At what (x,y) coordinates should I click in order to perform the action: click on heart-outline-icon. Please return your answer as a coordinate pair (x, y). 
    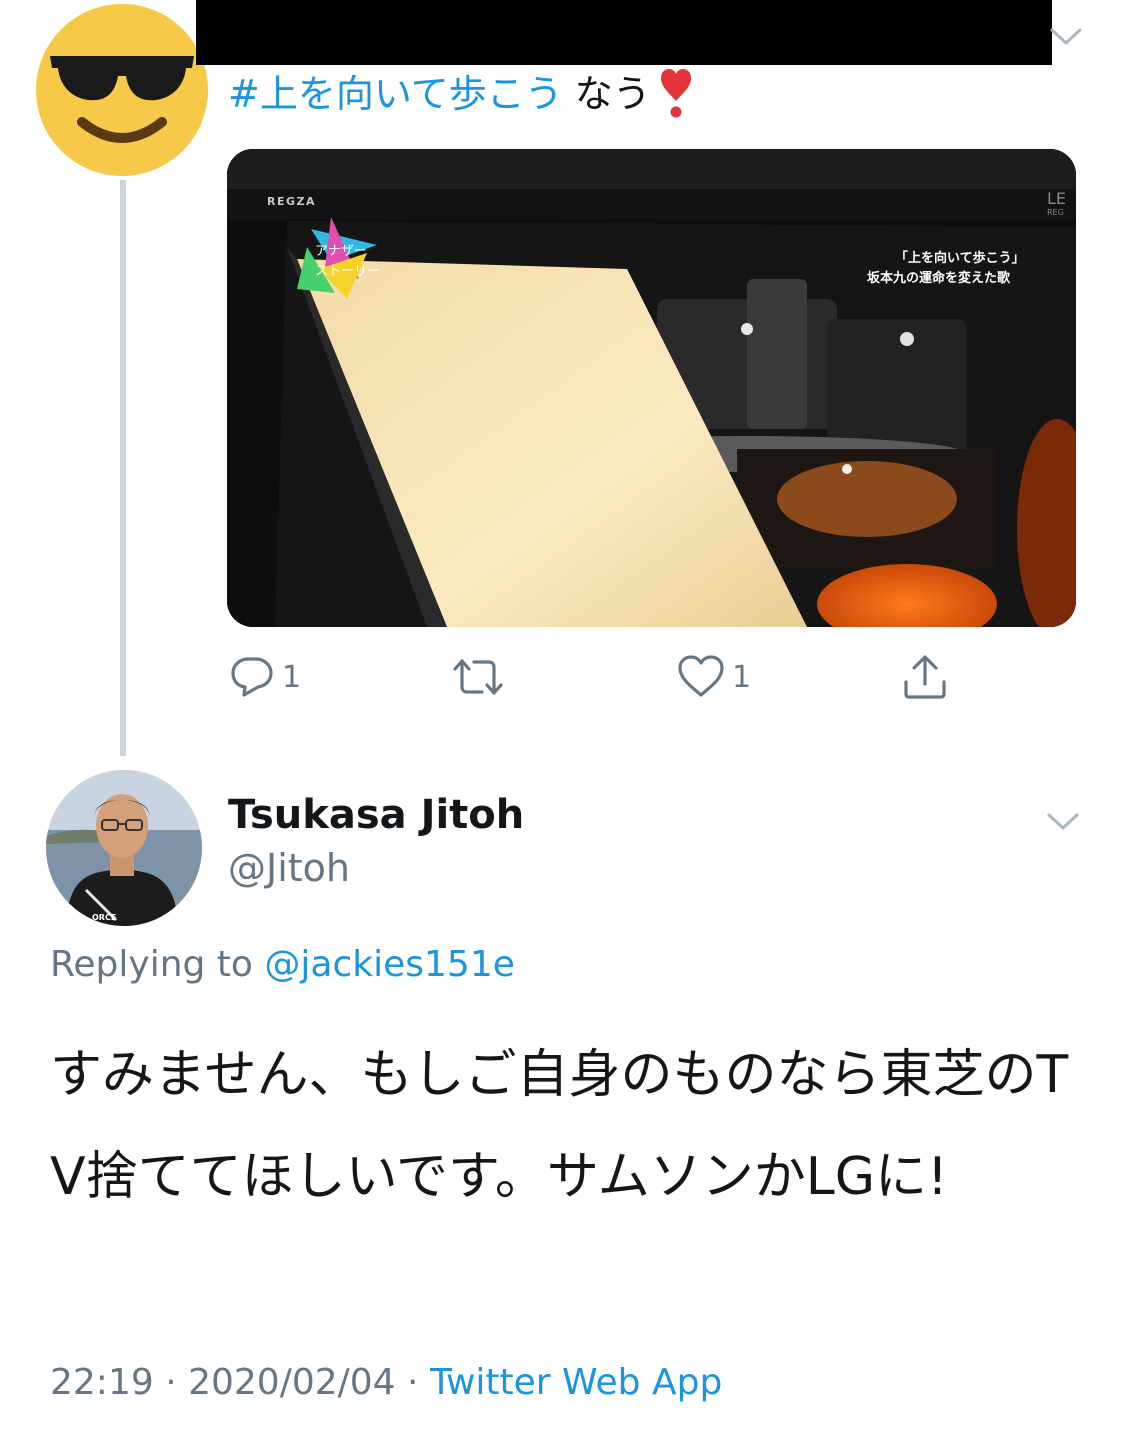
    Looking at the image, I should click on (701, 676).